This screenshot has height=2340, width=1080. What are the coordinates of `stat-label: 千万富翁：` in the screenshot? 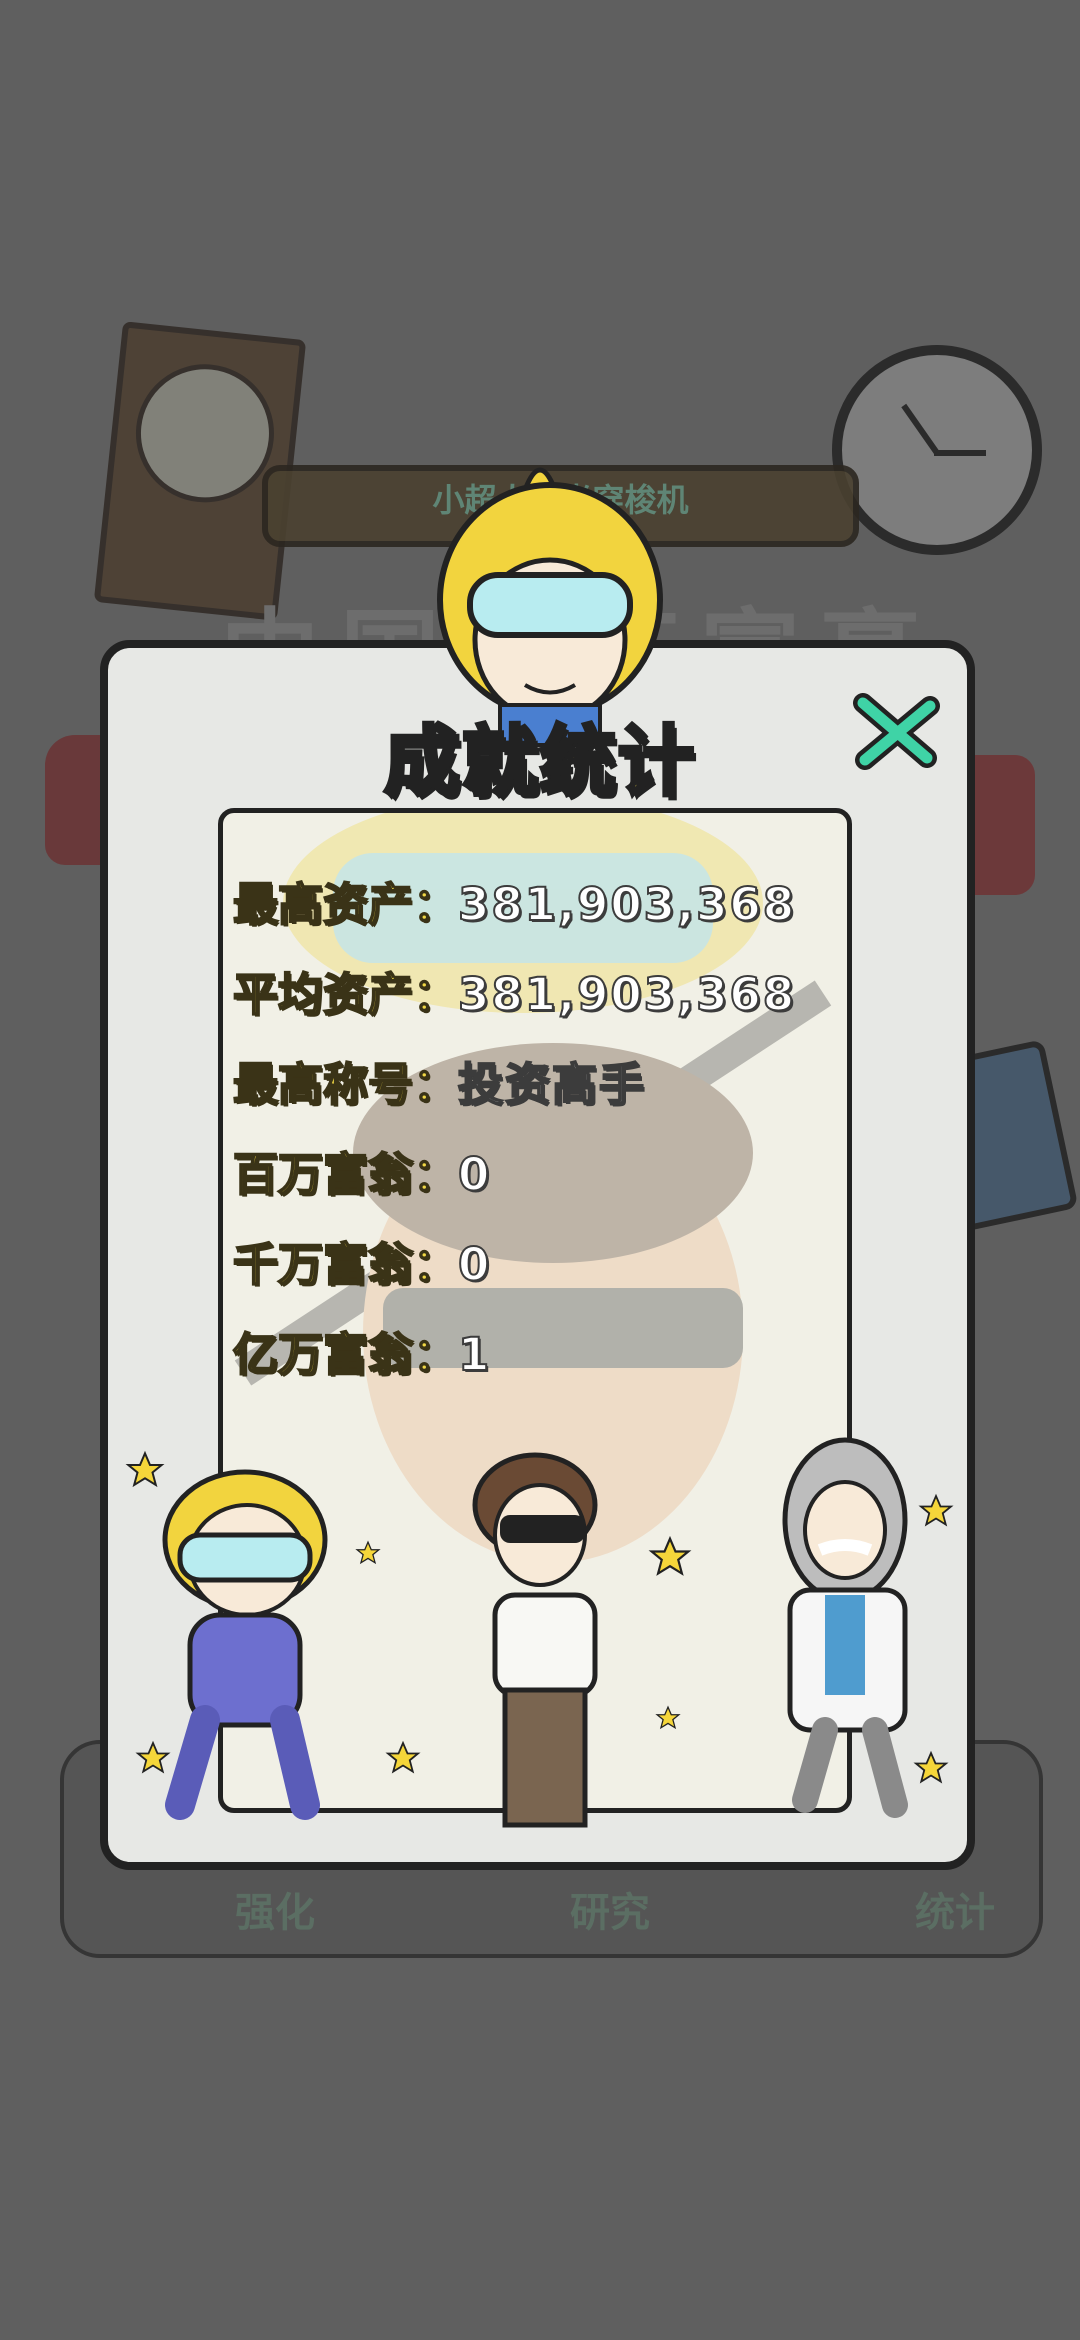 It's located at (345, 1264).